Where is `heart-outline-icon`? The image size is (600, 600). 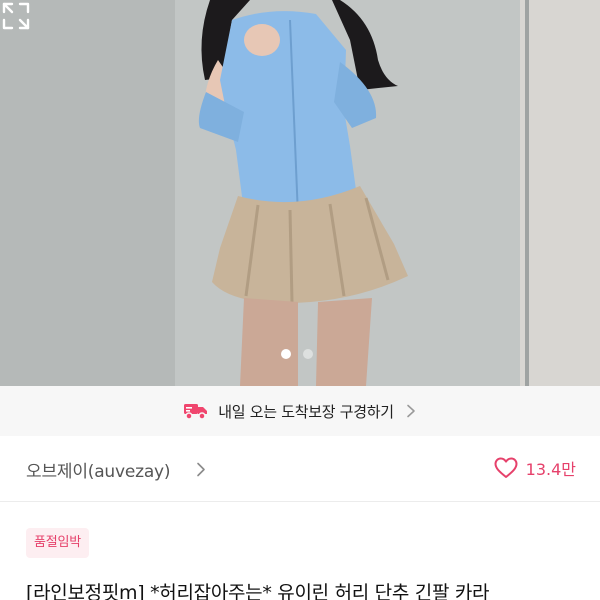
heart-outline-icon is located at coordinates (506, 467).